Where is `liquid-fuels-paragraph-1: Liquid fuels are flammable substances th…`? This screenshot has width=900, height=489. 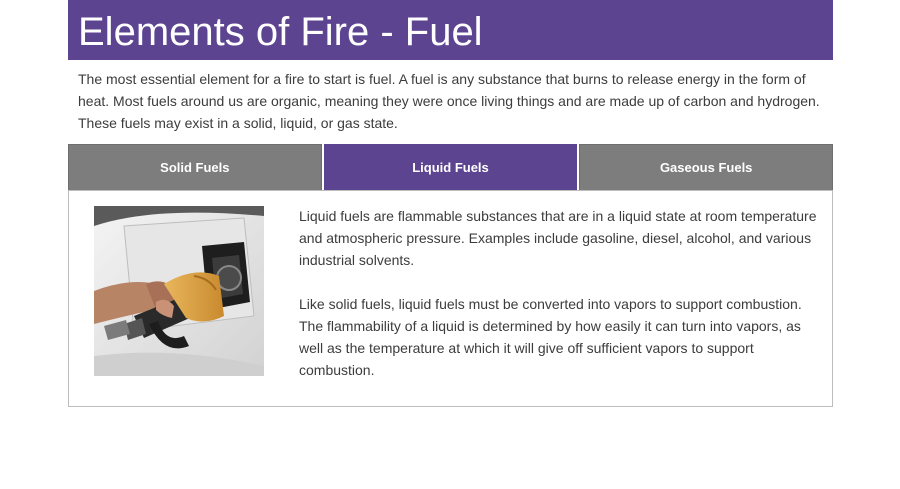 liquid-fuels-paragraph-1: Liquid fuels are flammable substances th… is located at coordinates (558, 238).